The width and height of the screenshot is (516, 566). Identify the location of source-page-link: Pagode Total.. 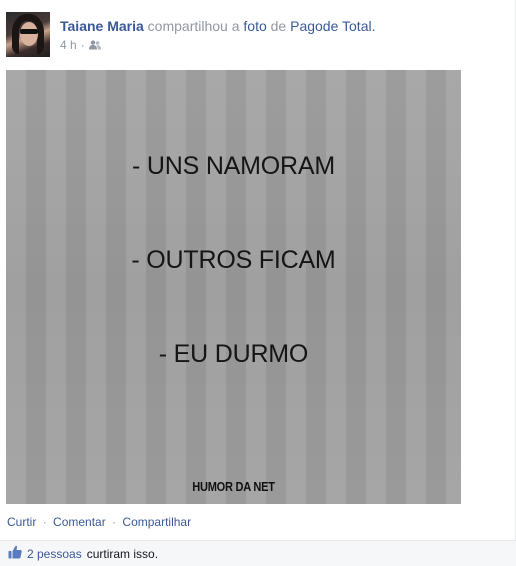
(332, 26).